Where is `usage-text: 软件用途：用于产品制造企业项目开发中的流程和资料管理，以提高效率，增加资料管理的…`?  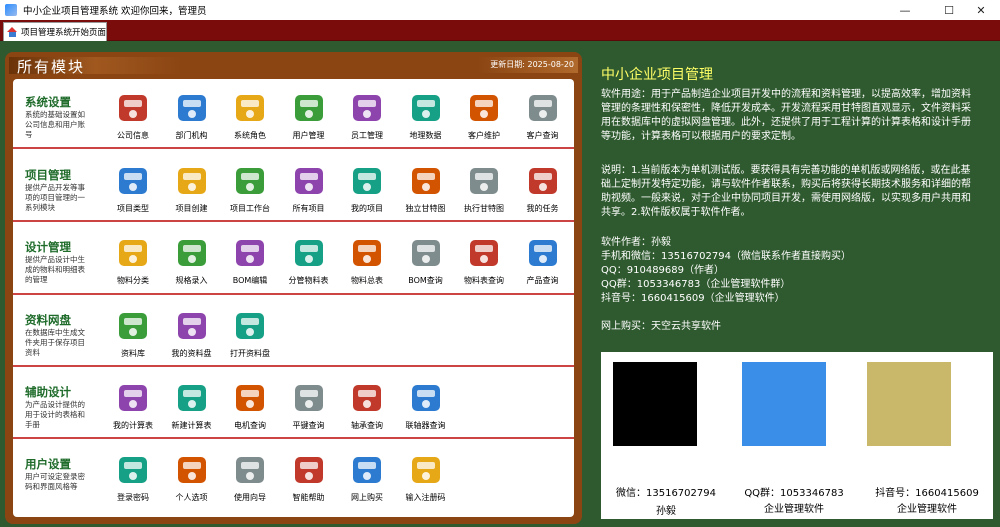
usage-text: 软件用途：用于产品制造企业项目开发中的流程和资料管理，以提高效率，增加资料管理的… is located at coordinates (786, 115).